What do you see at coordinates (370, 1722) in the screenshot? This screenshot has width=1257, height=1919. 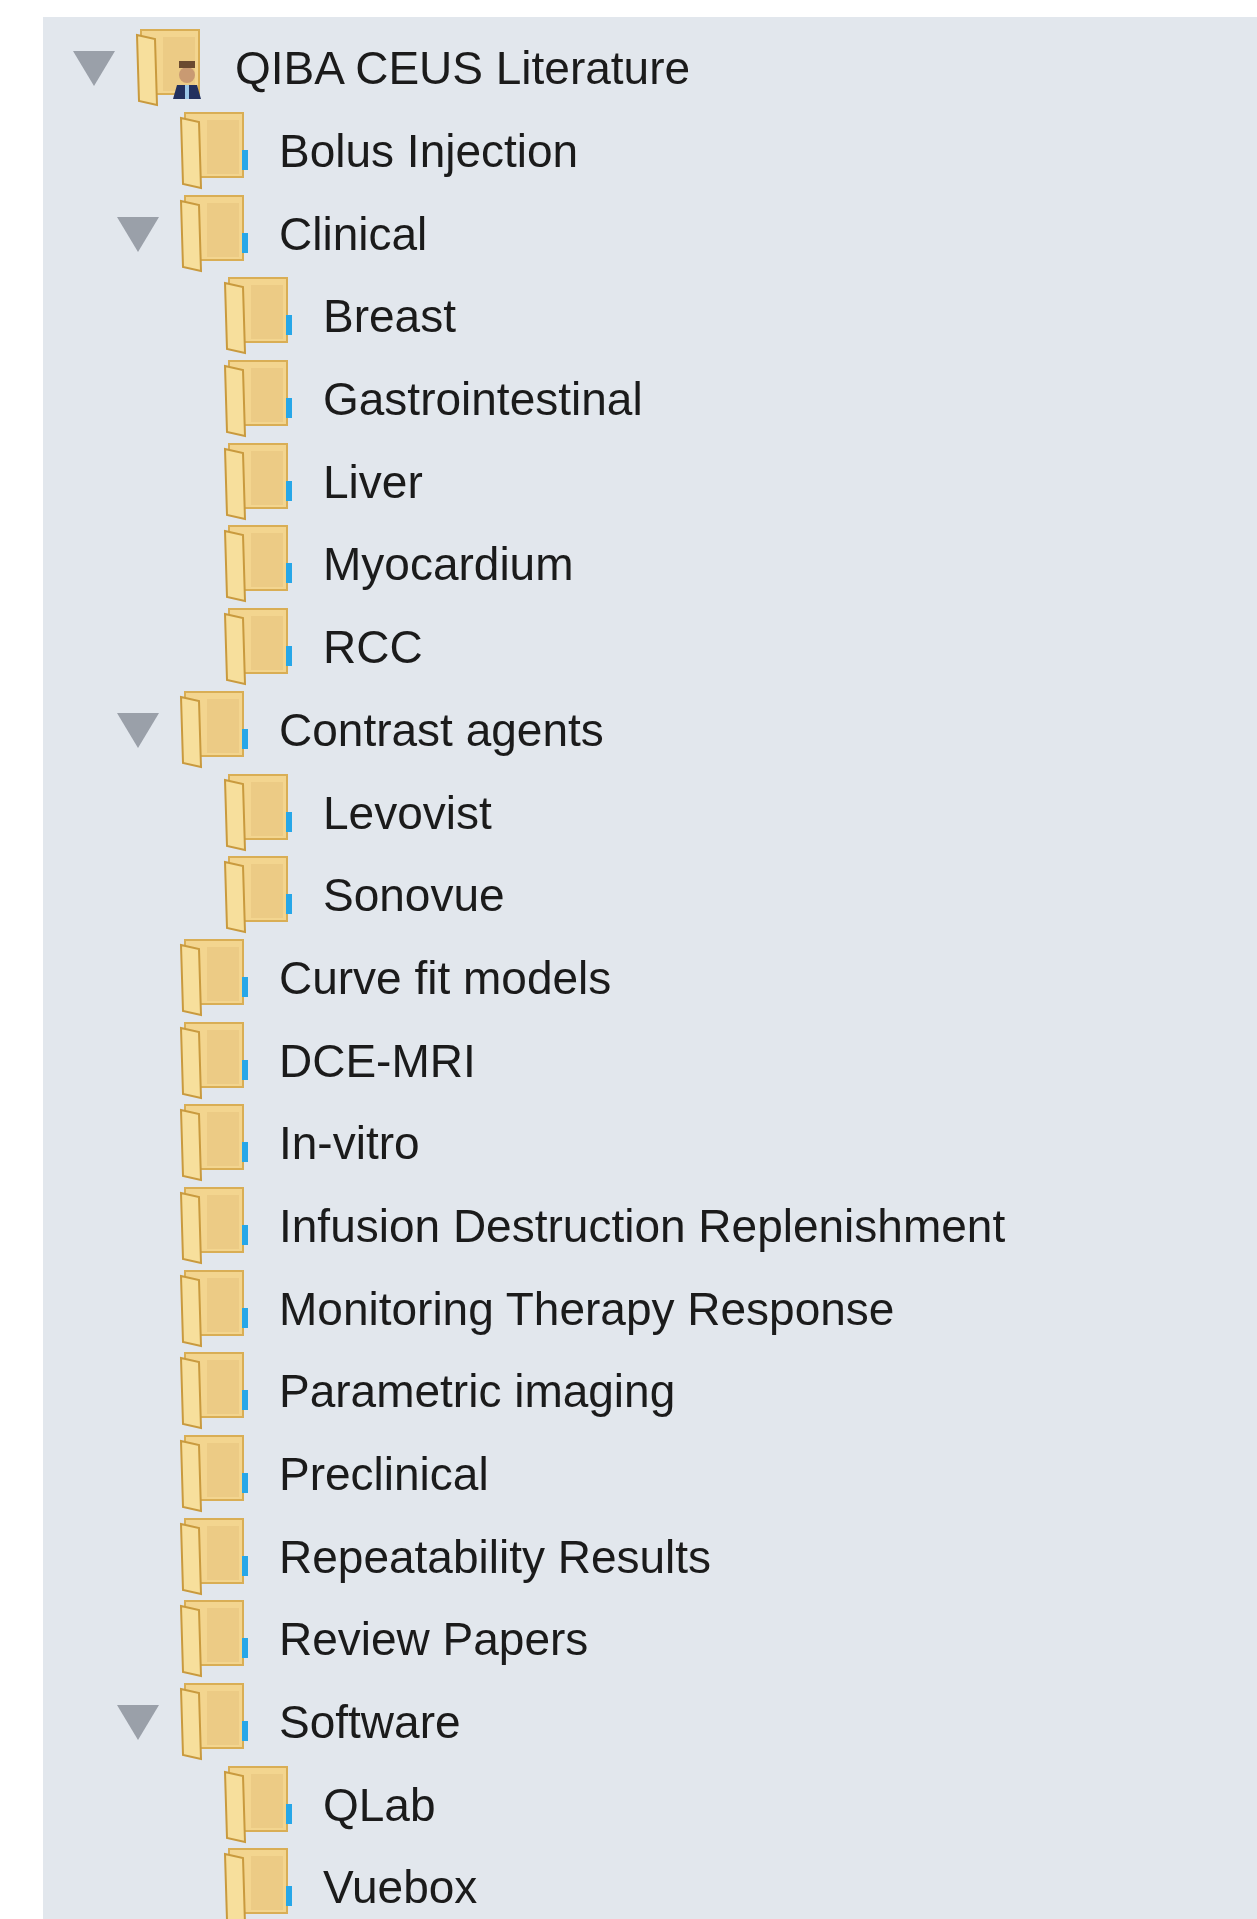 I see `folder-label: Software` at bounding box center [370, 1722].